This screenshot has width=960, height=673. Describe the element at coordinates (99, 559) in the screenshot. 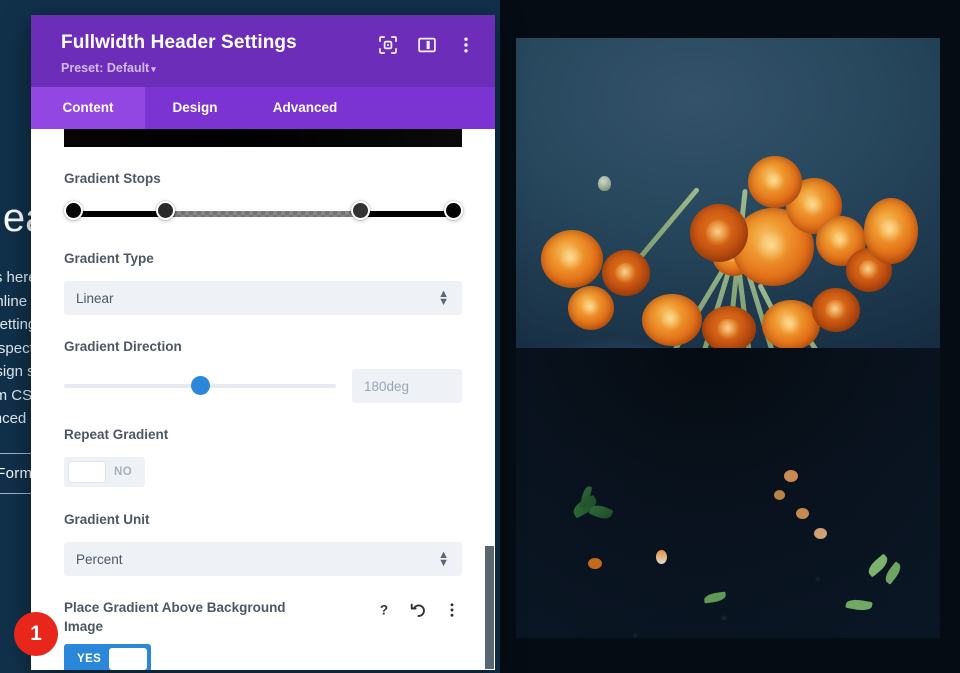

I see `gradient-unit-value: Percent` at that location.